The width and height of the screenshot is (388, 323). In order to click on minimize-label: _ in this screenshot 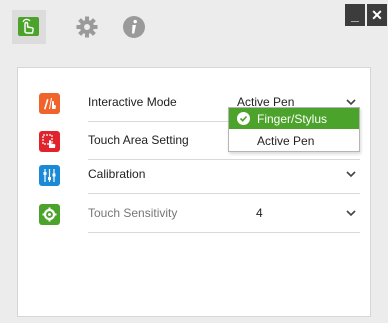, I will do `click(355, 15)`.